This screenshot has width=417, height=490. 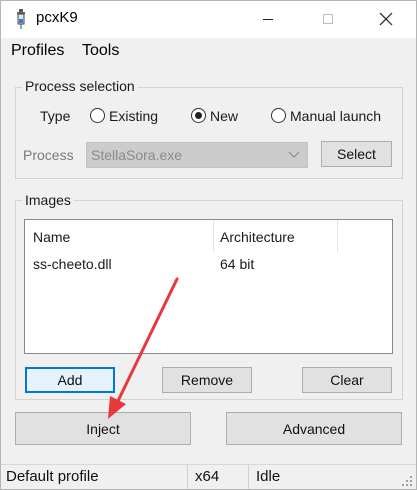 What do you see at coordinates (224, 116) in the screenshot?
I see `radio-new-label: New` at bounding box center [224, 116].